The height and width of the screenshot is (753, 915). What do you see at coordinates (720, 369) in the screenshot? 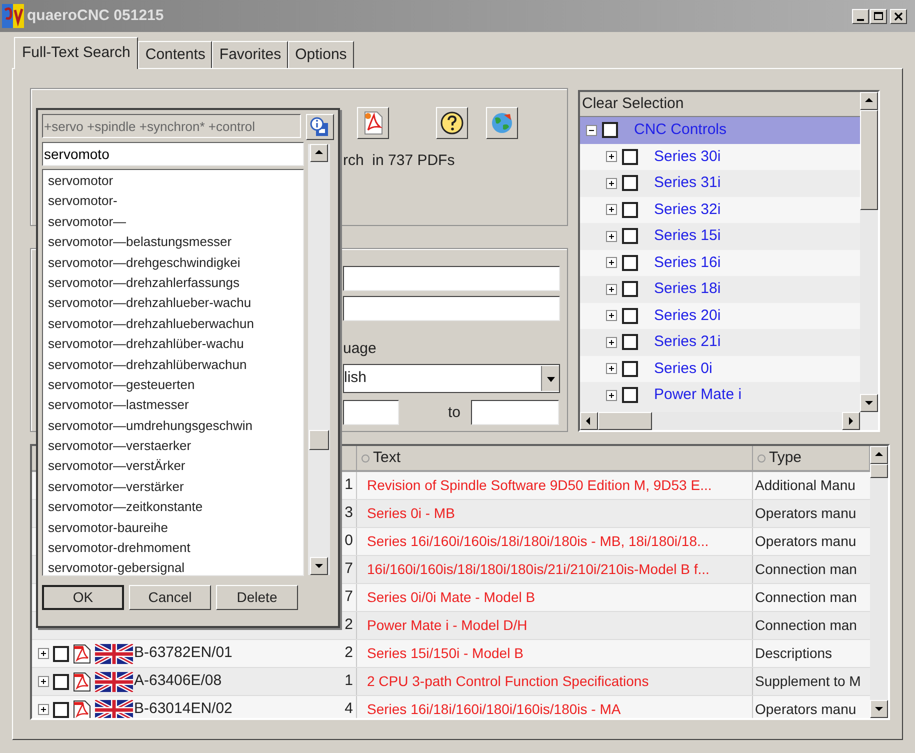
I see `tree-row: Series 0i` at bounding box center [720, 369].